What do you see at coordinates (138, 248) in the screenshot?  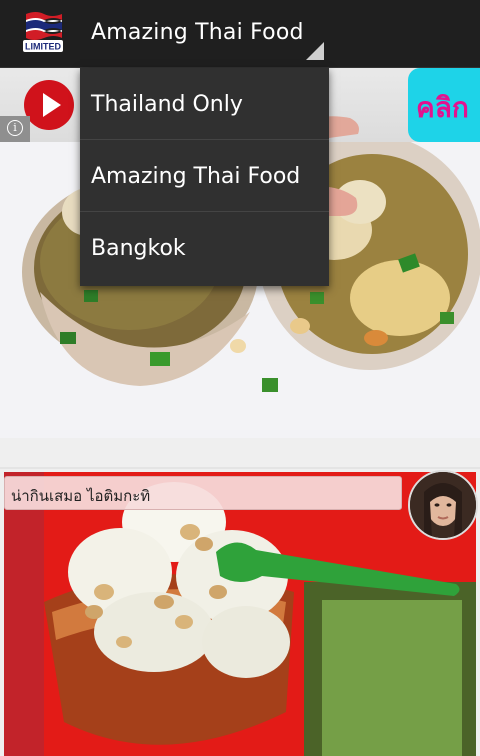 I see `dropdown-item-label: Bangkok` at bounding box center [138, 248].